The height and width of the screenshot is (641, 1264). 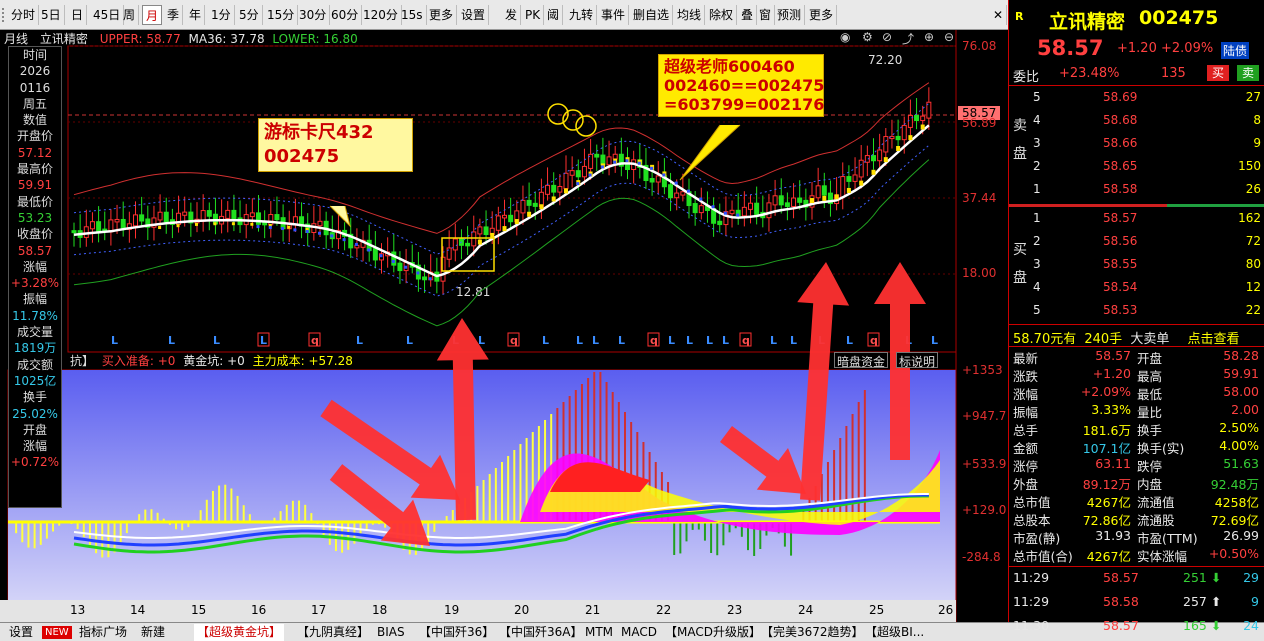 What do you see at coordinates (24, 15) in the screenshot?
I see `toolbar-item-0: 分时` at bounding box center [24, 15].